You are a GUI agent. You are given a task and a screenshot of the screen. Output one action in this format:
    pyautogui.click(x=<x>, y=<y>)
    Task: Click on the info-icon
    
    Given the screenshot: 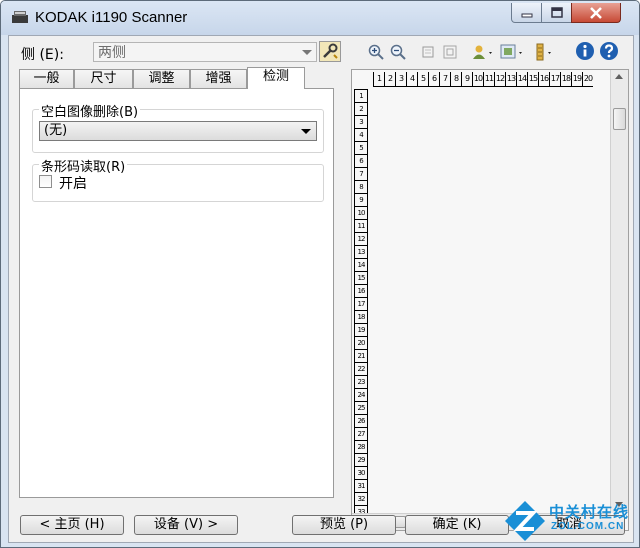 What is the action you would take?
    pyautogui.click(x=585, y=51)
    